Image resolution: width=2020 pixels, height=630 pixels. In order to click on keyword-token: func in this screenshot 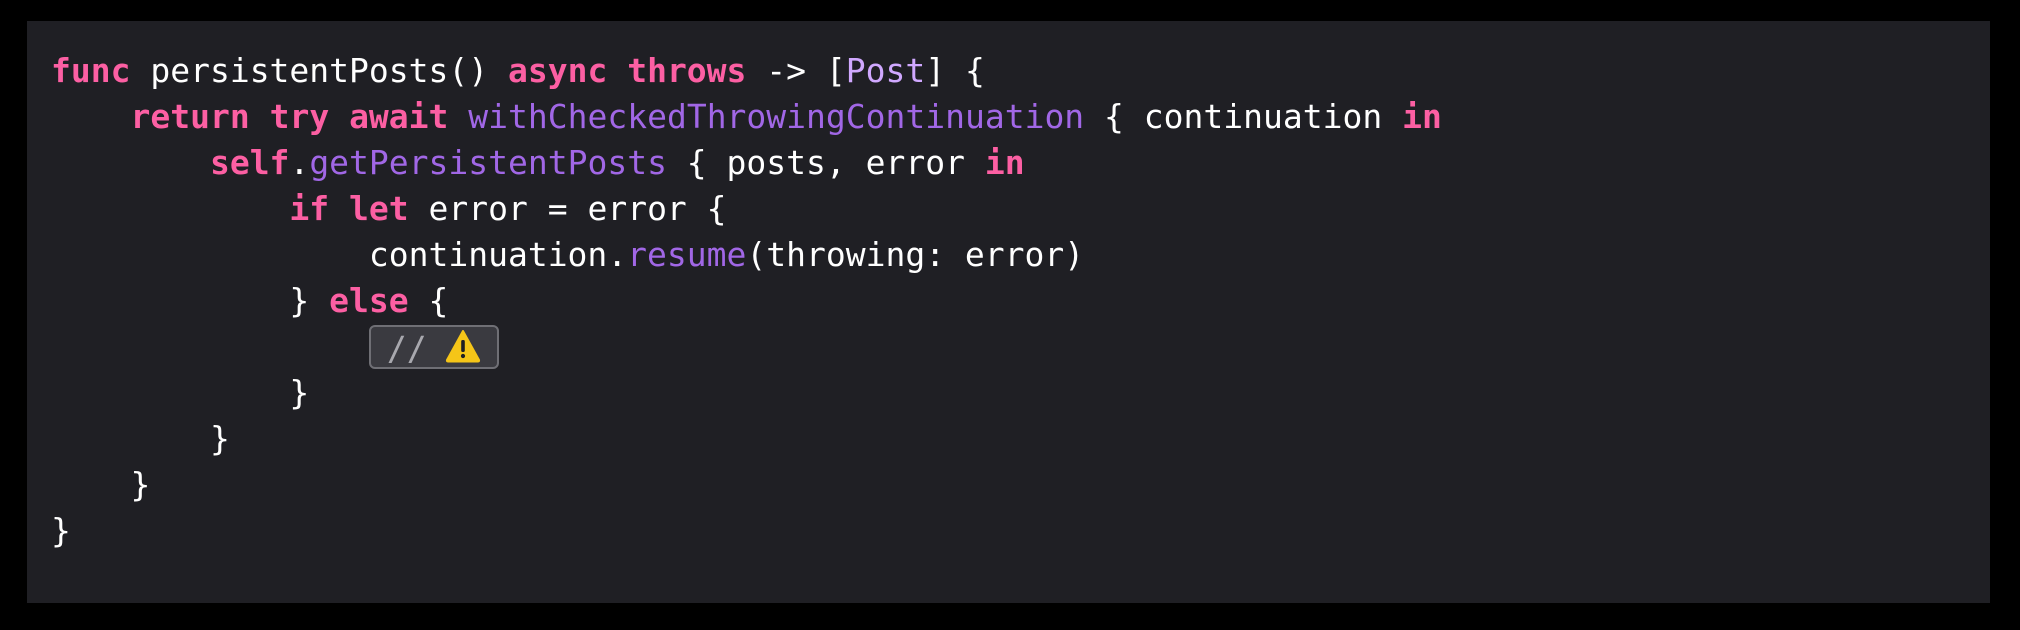, I will do `click(91, 70)`.